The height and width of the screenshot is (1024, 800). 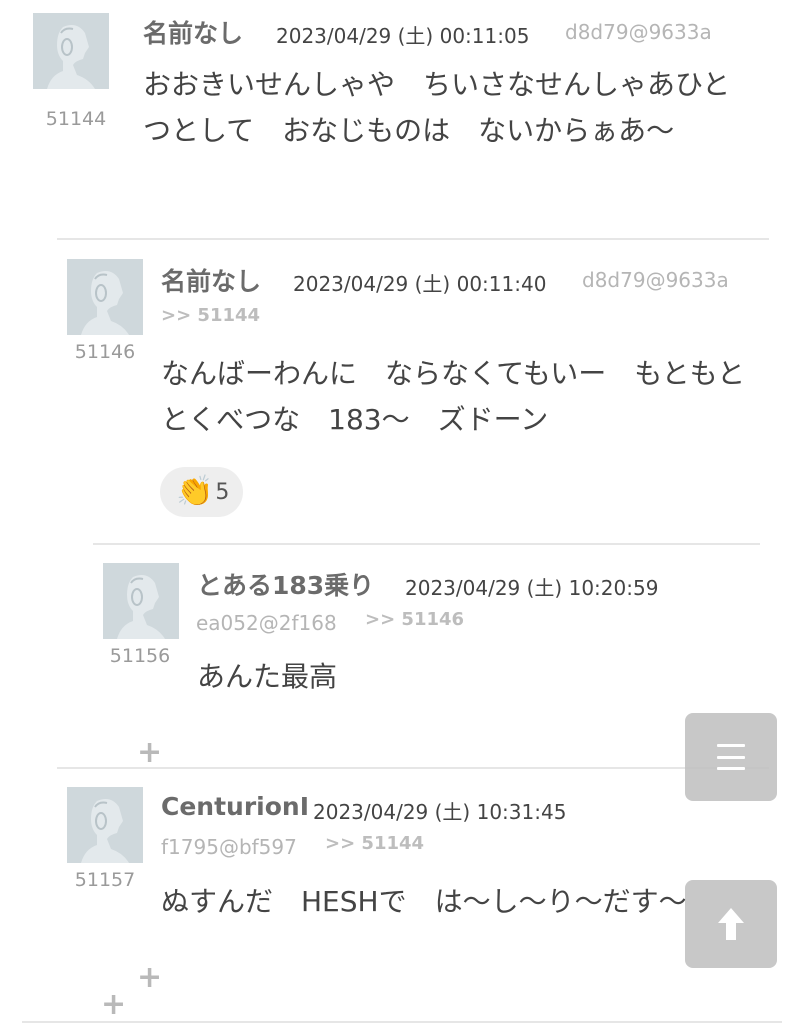 I want to click on post-body: おおきいせんしゃや ちいさなせんしゃあひとつとして おなじものは ないからぁあ〜, so click(x=437, y=107).